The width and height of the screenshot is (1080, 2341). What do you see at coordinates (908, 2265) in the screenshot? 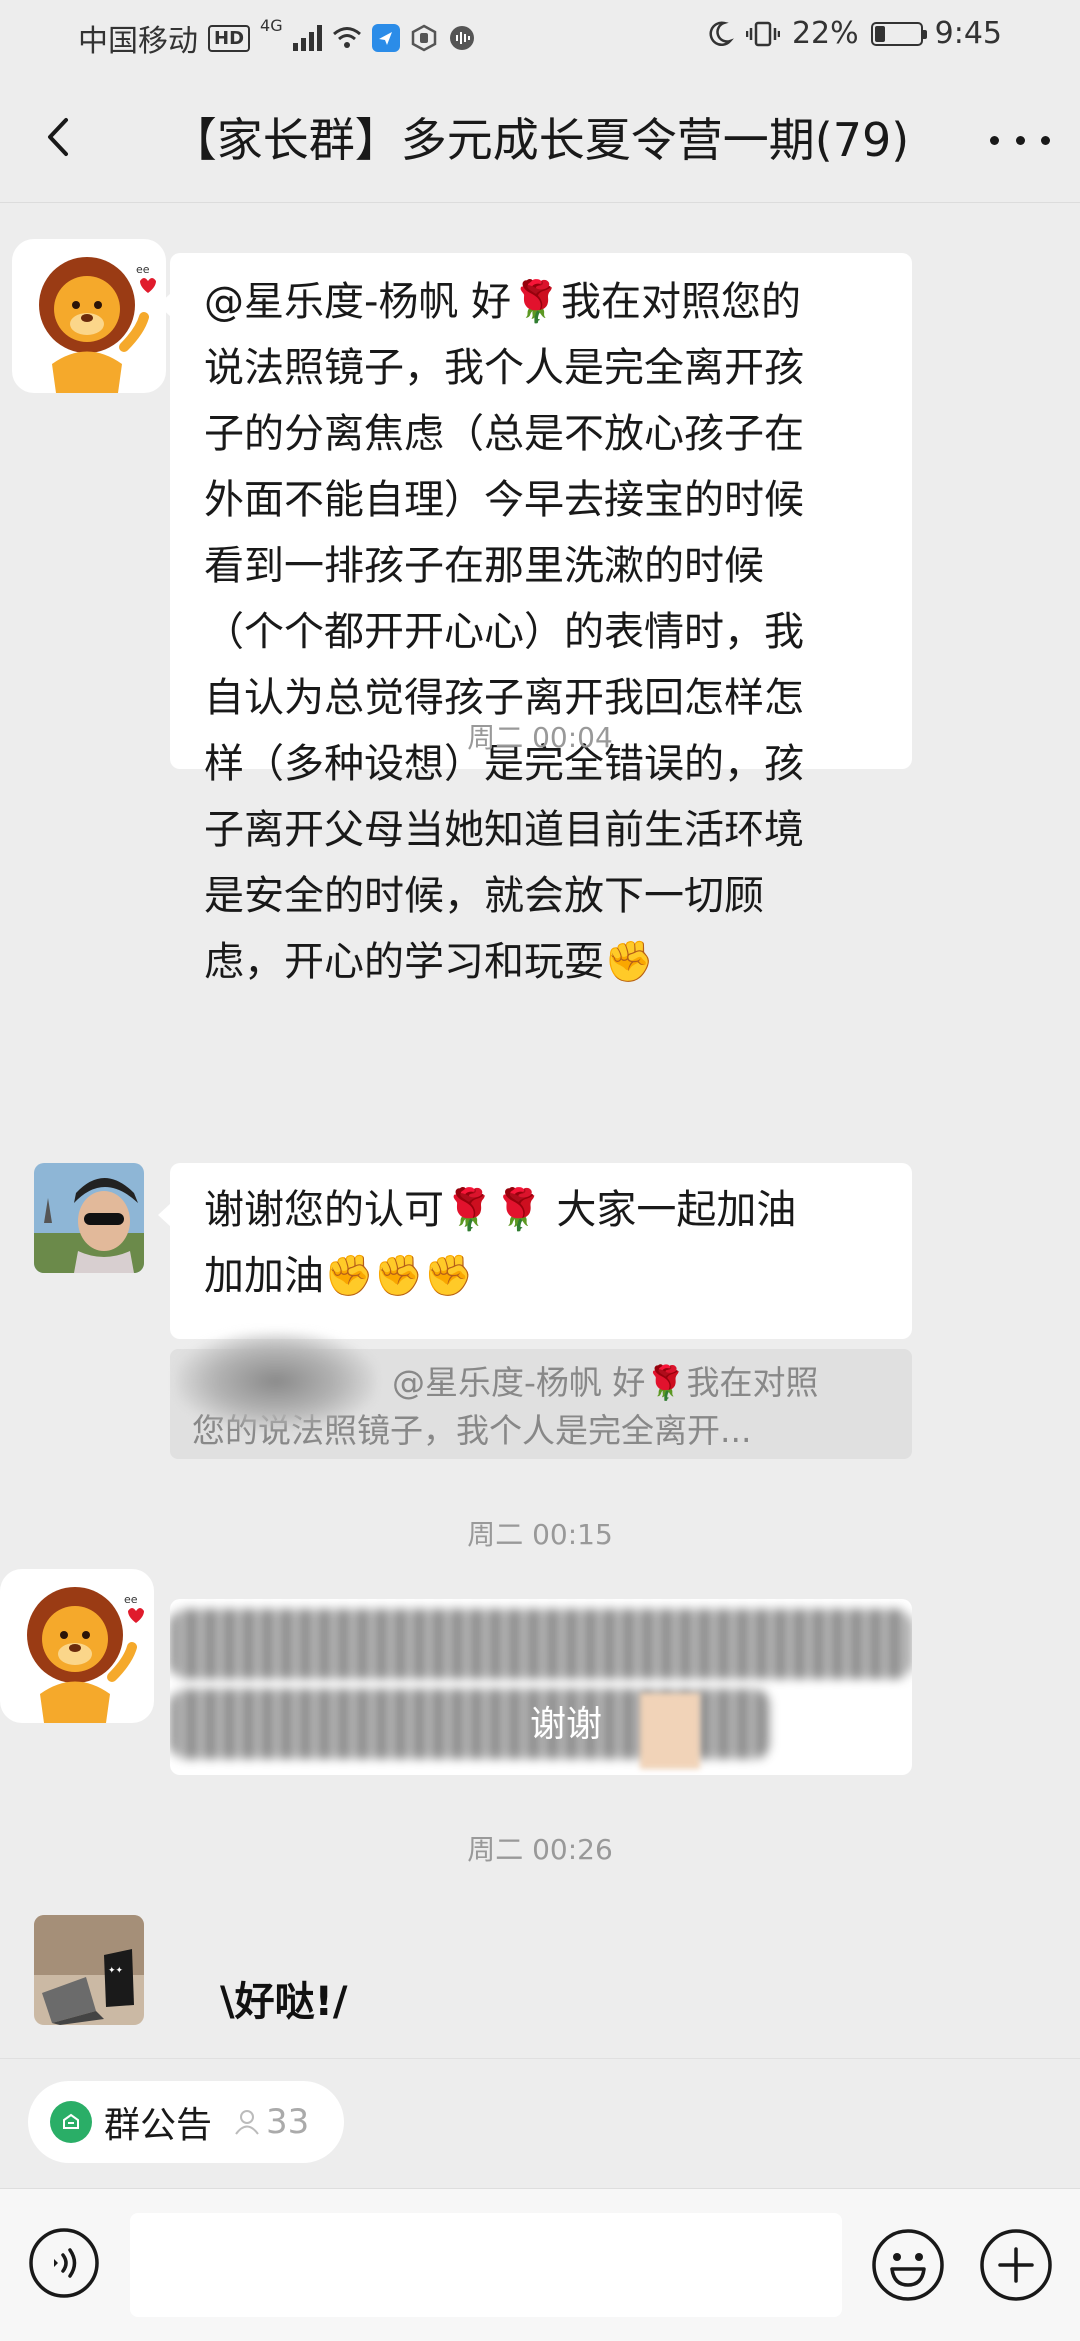
I see `emoji-icon` at bounding box center [908, 2265].